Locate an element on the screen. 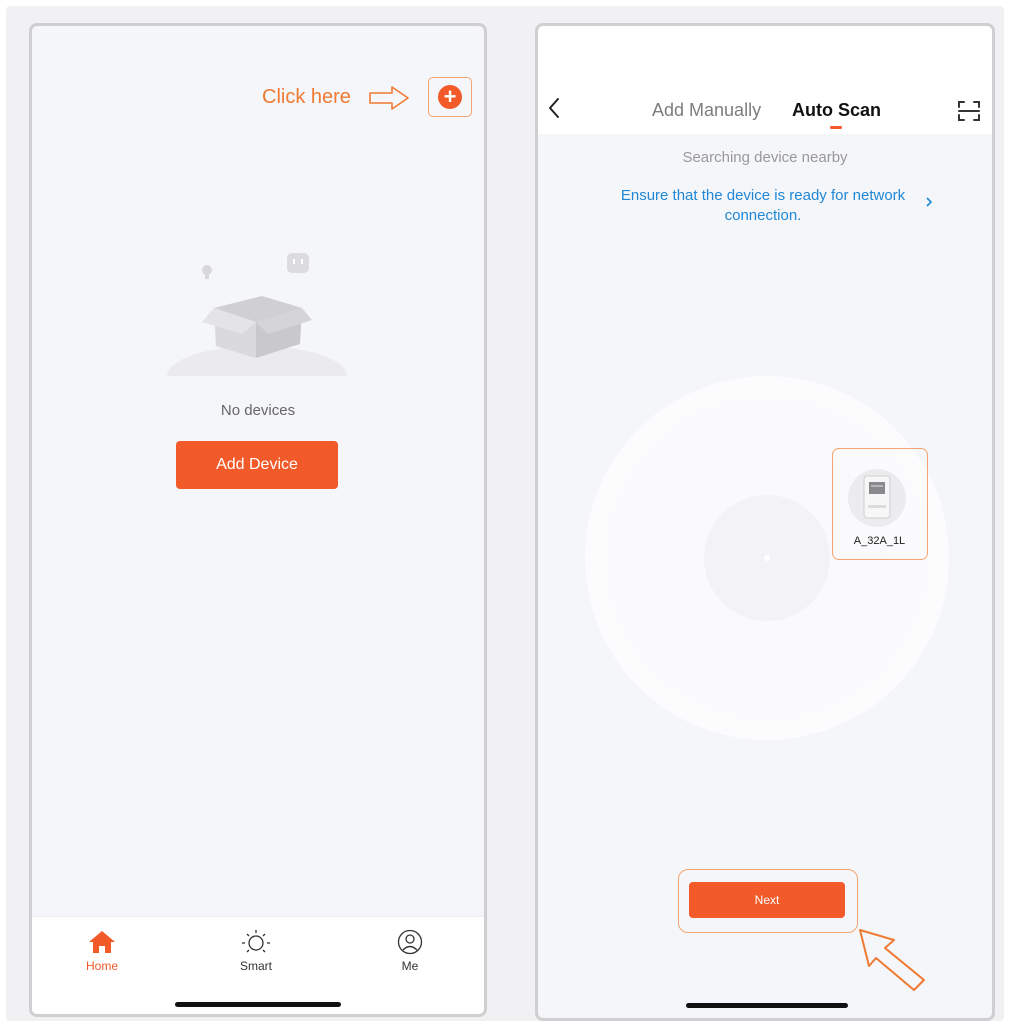 The height and width of the screenshot is (1027, 1010). tab-smart-label: Smart is located at coordinates (255, 966).